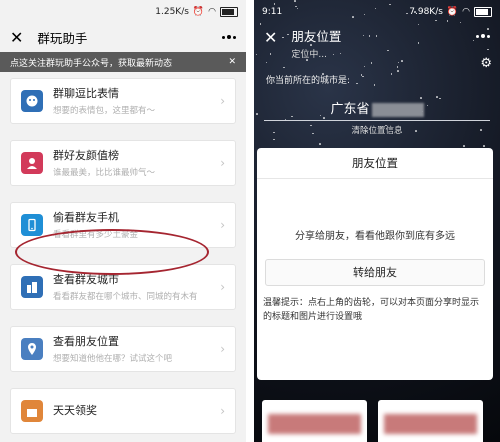 The image size is (500, 442). Describe the element at coordinates (371, 310) in the screenshot. I see `panel-tip: 温馨提示：点右上角的齿轮，可以对本页面分享时显示的标题和图片进行设置哦` at that location.